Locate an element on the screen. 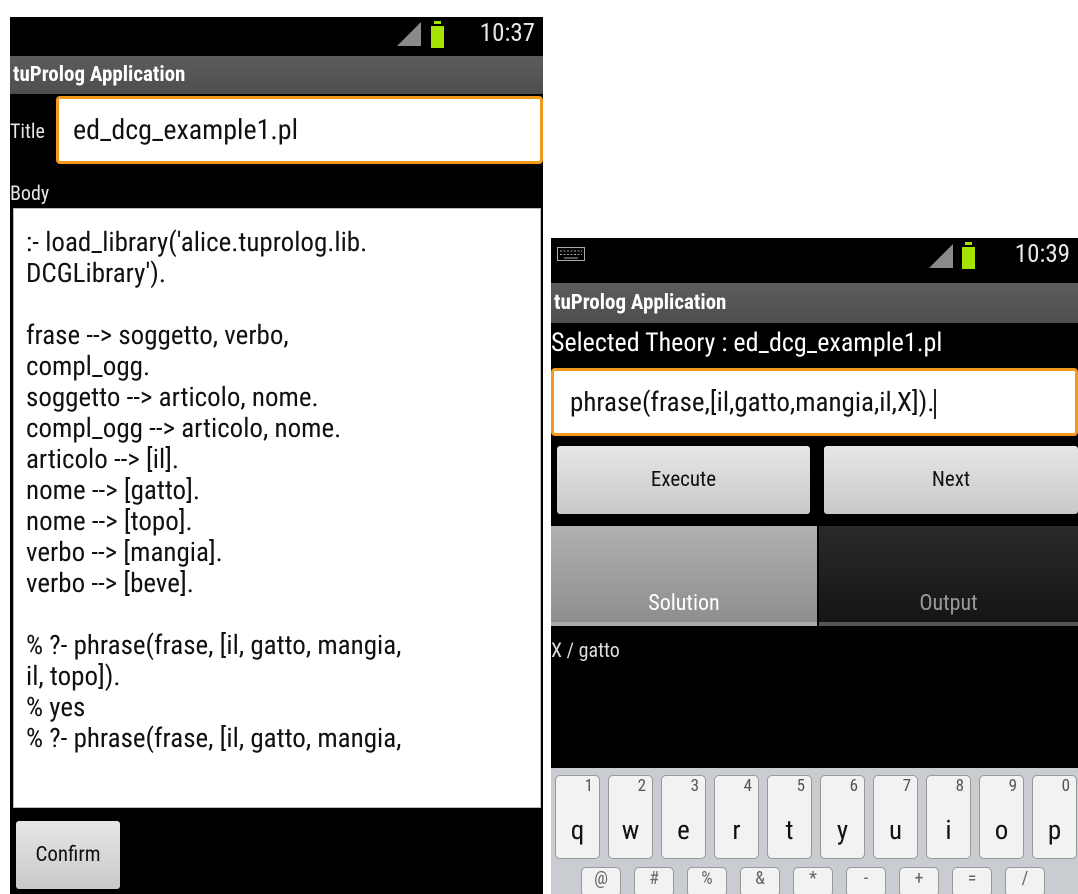 The height and width of the screenshot is (894, 1078). key-number-hint: 2 is located at coordinates (641, 786).